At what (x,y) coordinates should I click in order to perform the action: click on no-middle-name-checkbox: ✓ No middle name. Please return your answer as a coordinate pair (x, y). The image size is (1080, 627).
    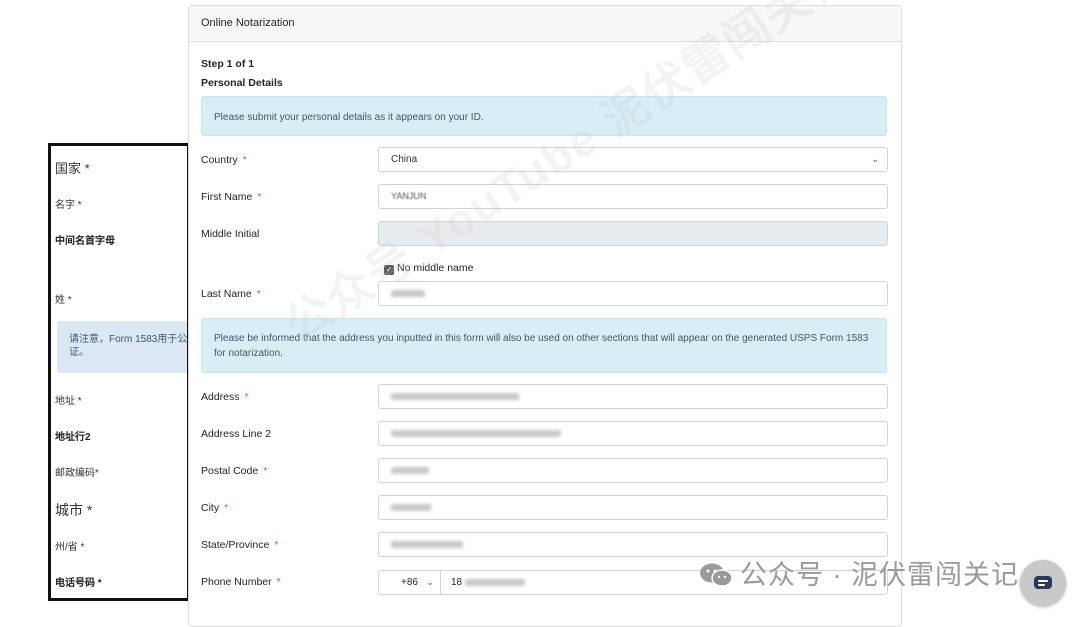
    Looking at the image, I should click on (428, 268).